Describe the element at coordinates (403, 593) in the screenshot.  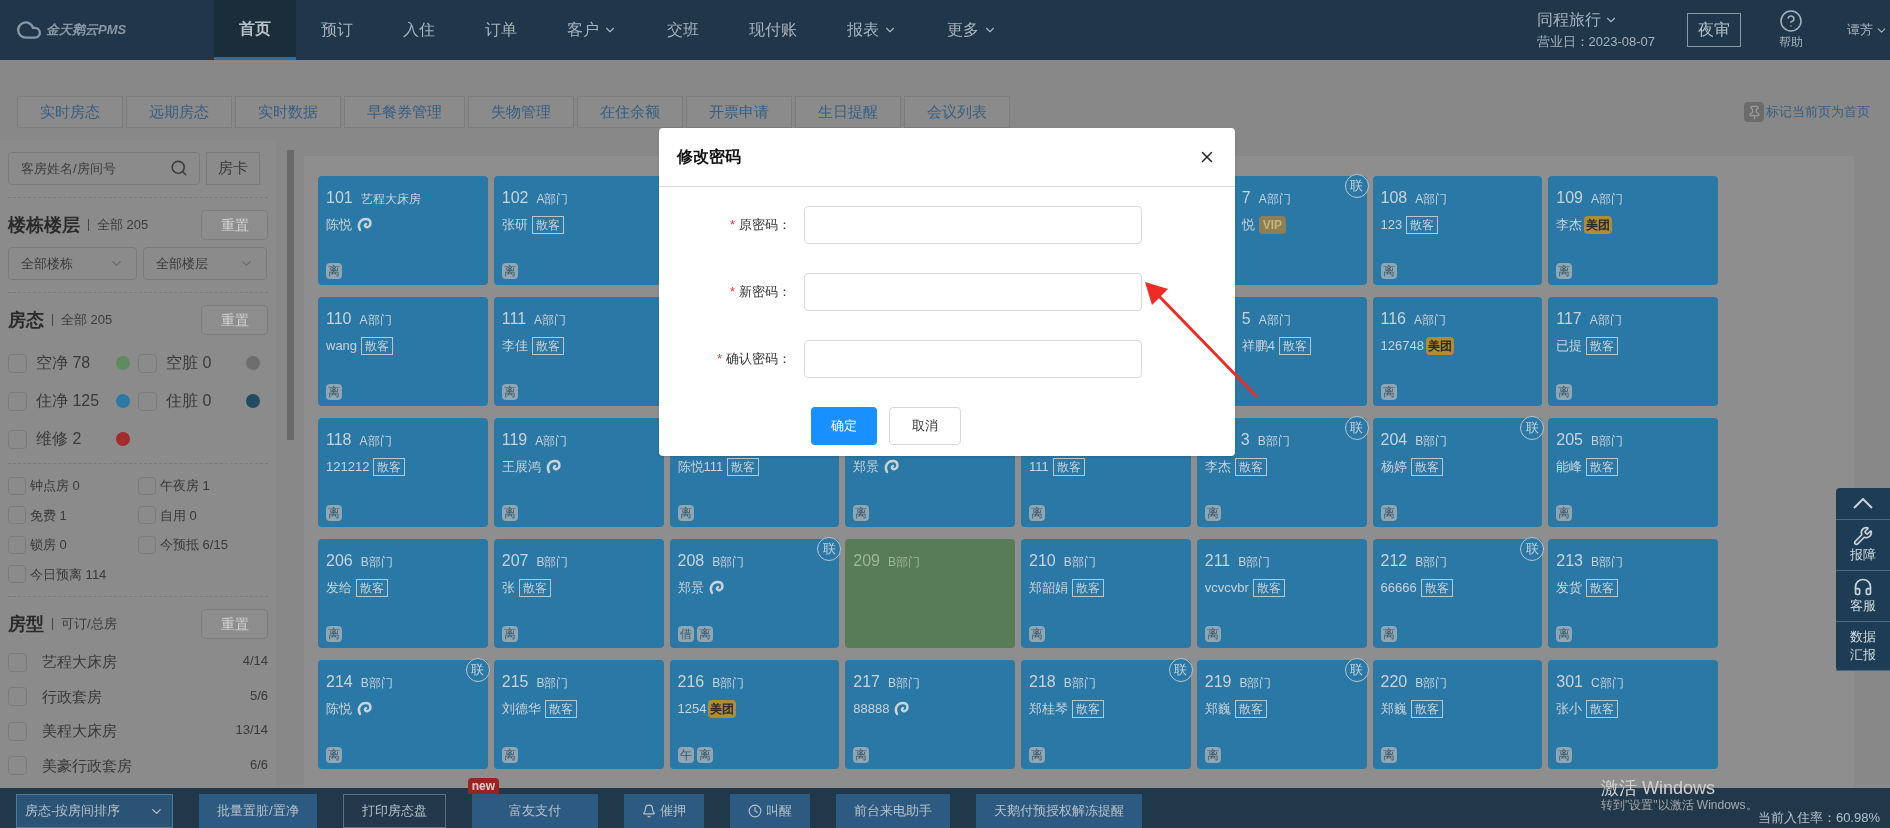
I see `room-card: 206 B部门 发给 散客 离` at that location.